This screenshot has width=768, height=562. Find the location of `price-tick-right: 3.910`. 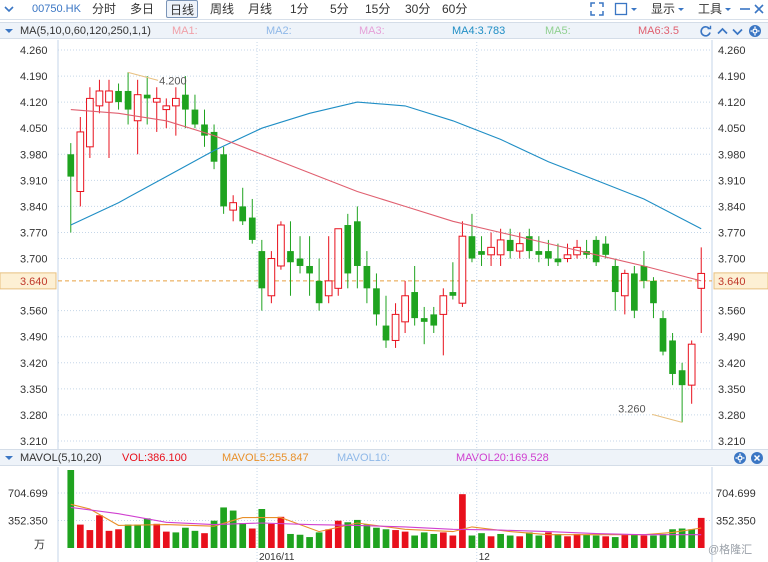

price-tick-right: 3.910 is located at coordinates (732, 181).